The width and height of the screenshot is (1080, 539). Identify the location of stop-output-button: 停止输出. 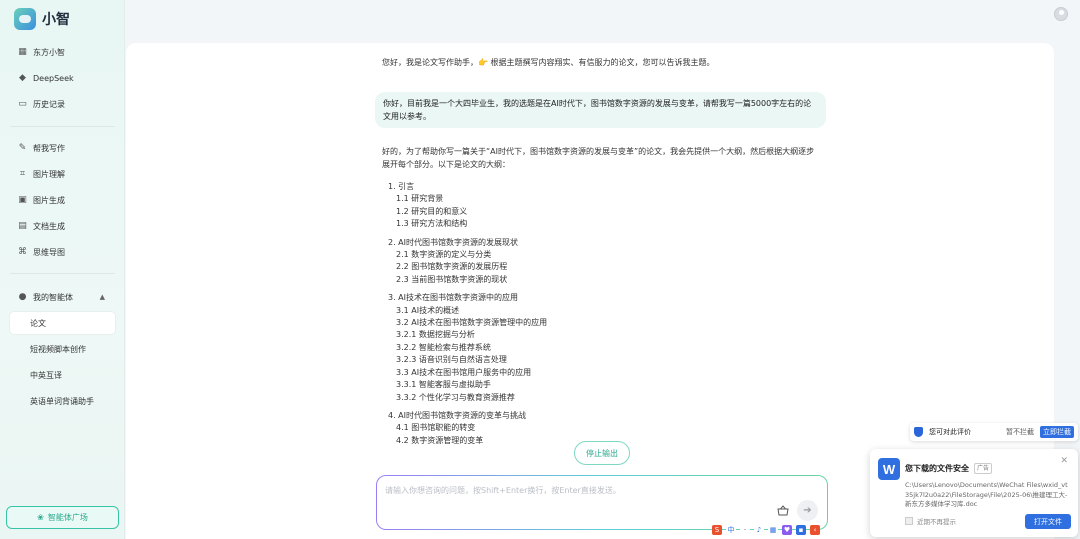
(602, 453).